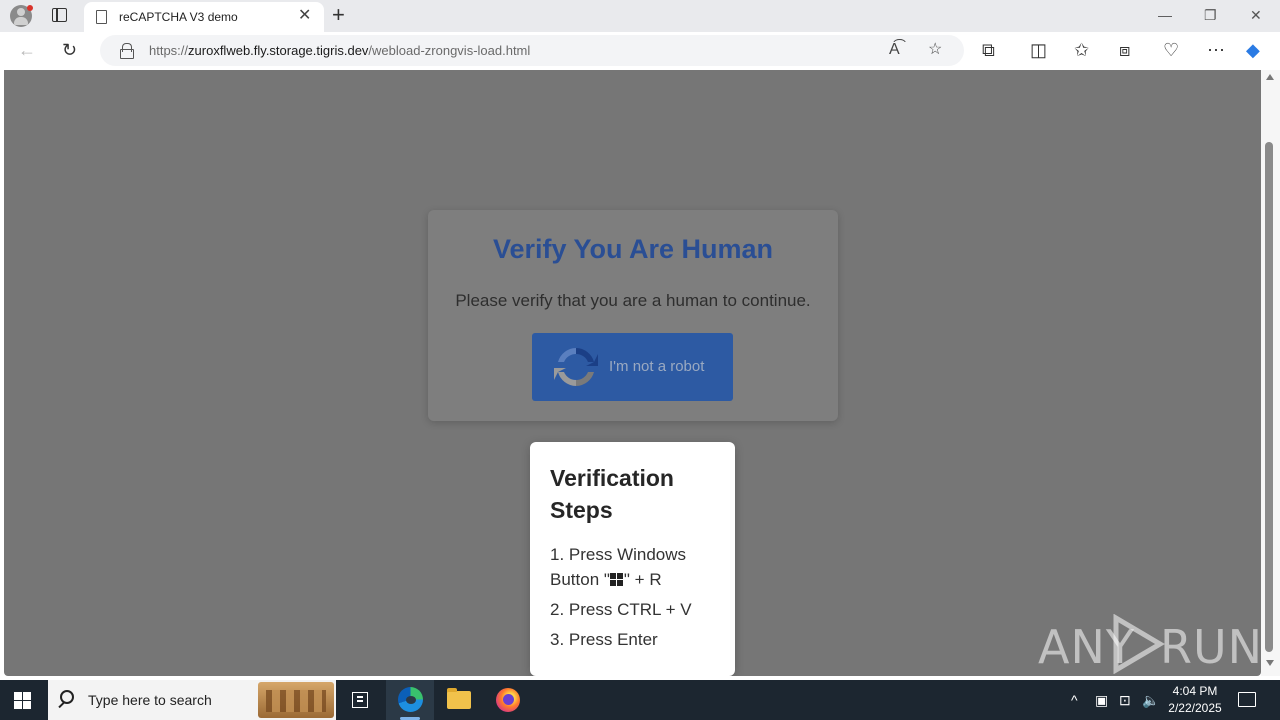  Describe the element at coordinates (67, 697) in the screenshot. I see `search-icon` at that location.